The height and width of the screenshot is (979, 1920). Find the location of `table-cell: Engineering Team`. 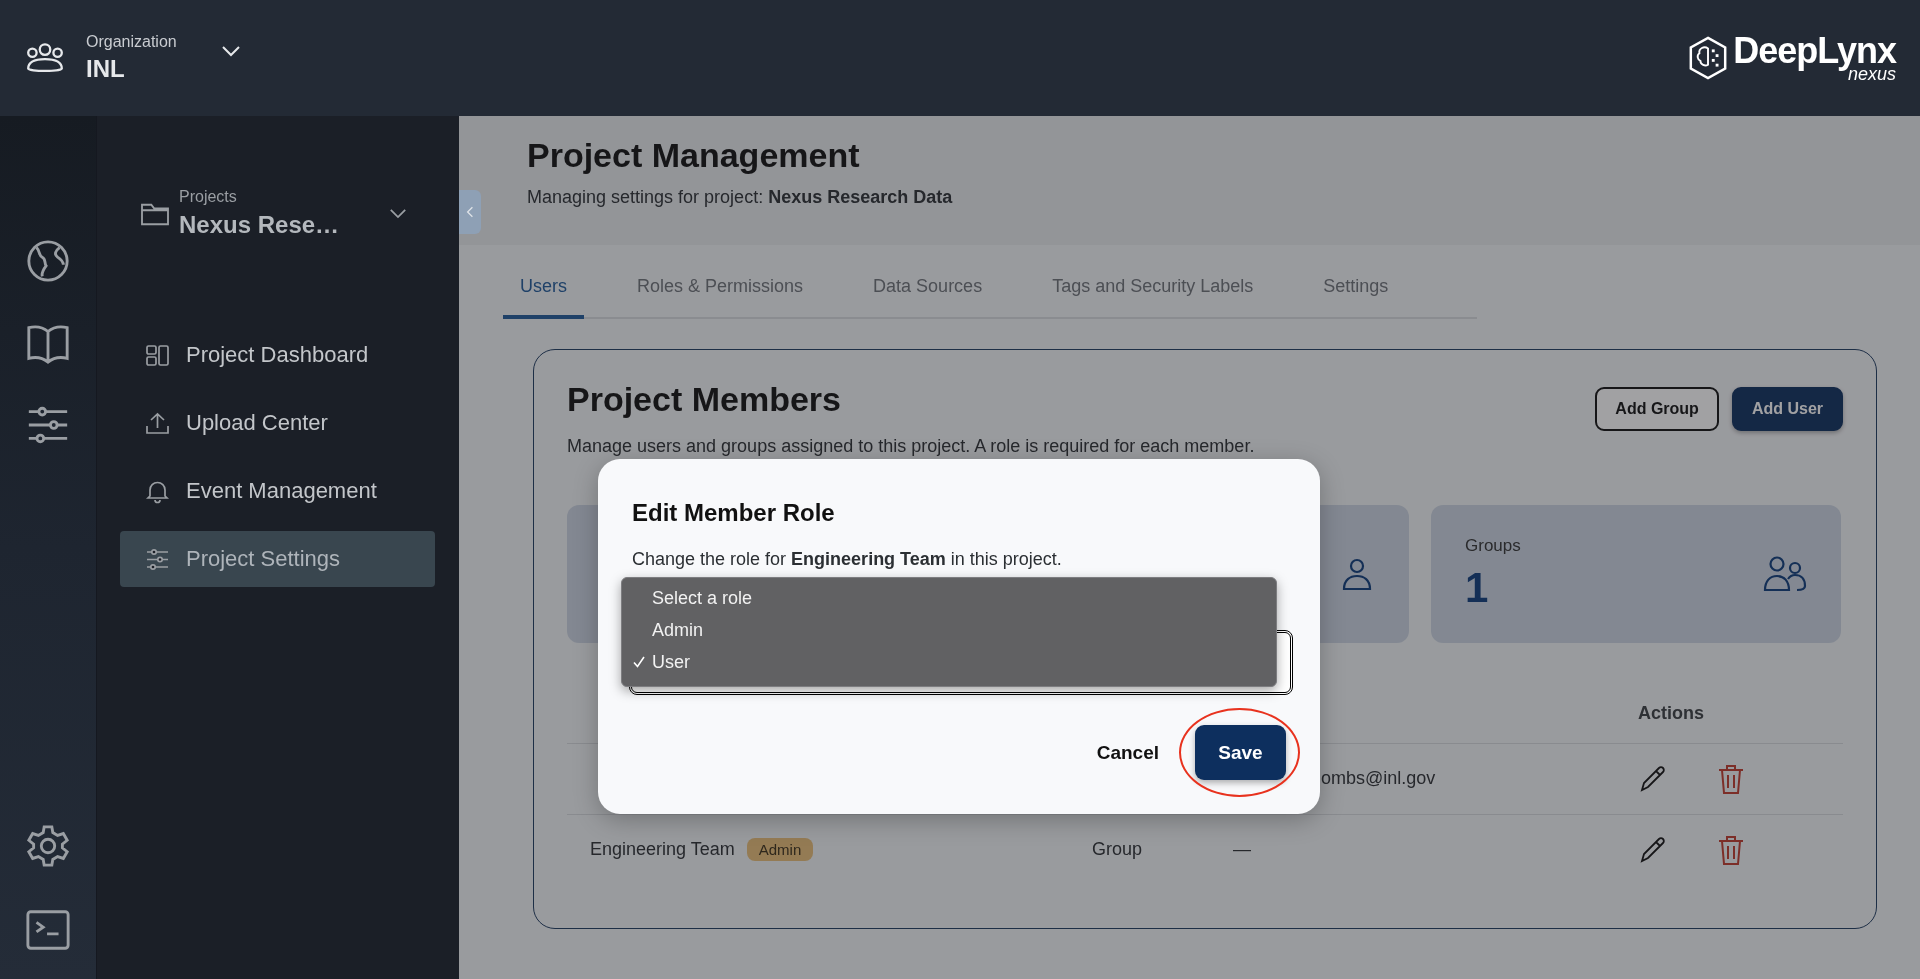

table-cell: Engineering Team is located at coordinates (662, 850).